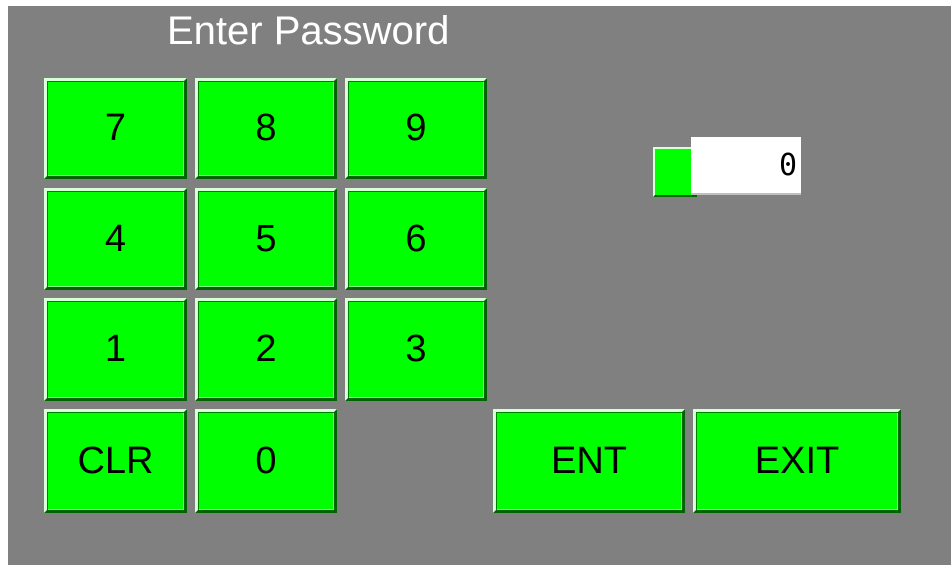 This screenshot has height=565, width=951. Describe the element at coordinates (416, 349) in the screenshot. I see `key-3-button: 3` at that location.